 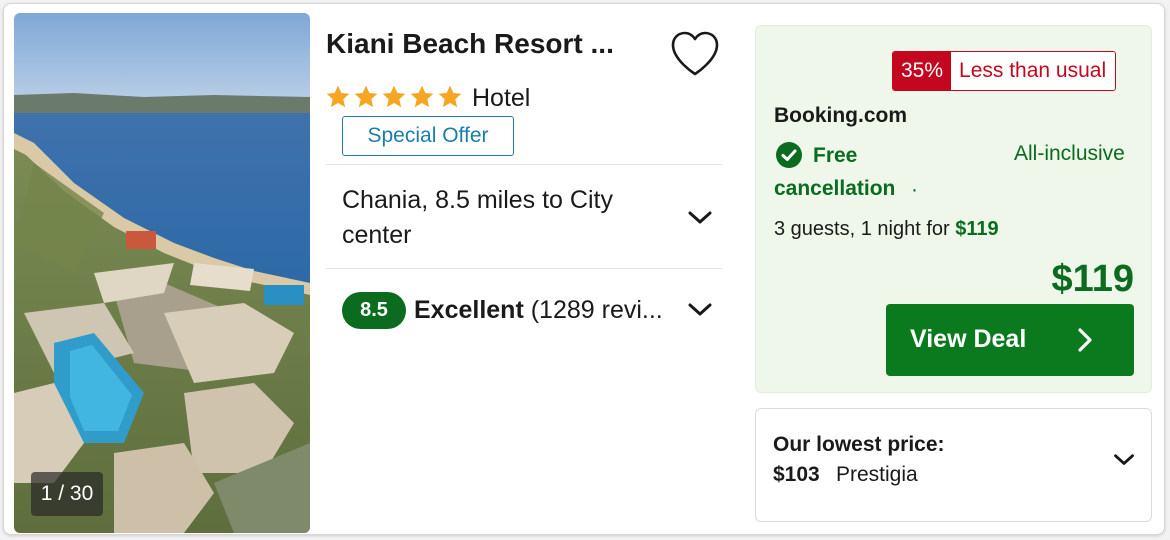 What do you see at coordinates (859, 444) in the screenshot?
I see `lowest-price-label: Our lowest price:` at bounding box center [859, 444].